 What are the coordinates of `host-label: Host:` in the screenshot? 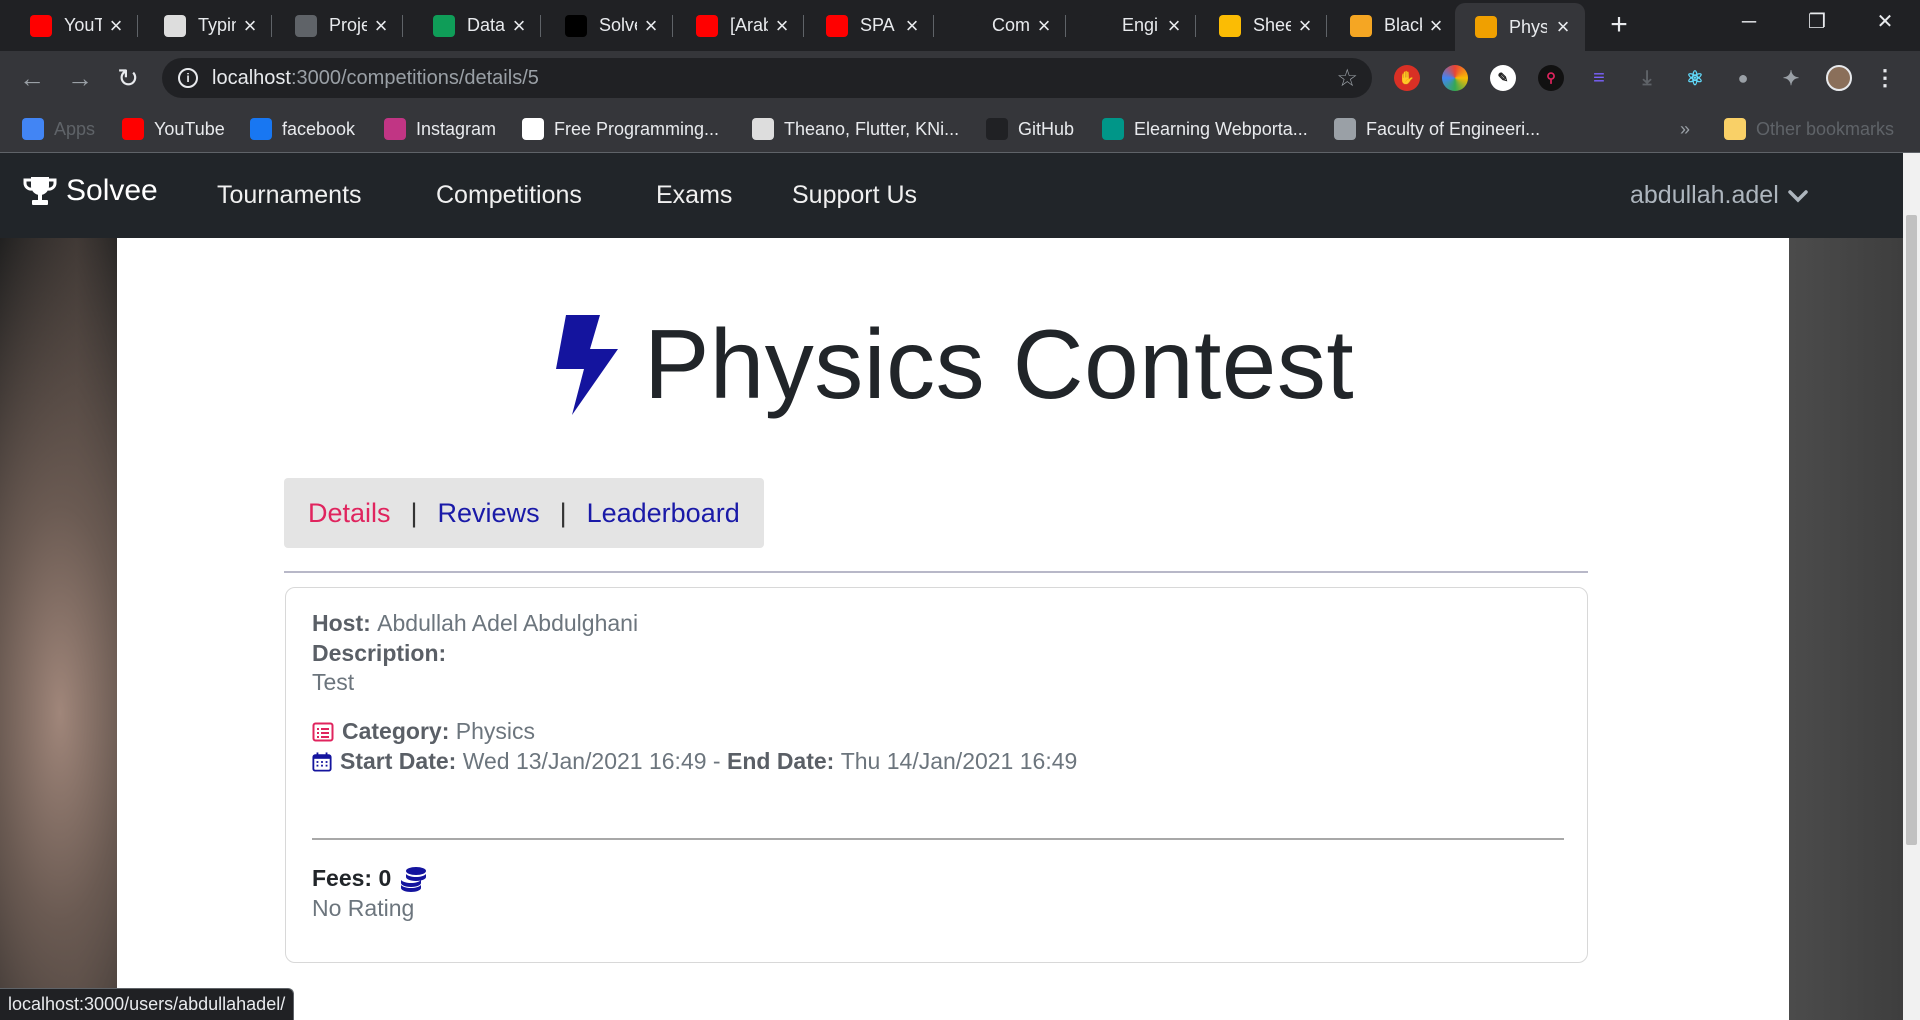 It's located at (341, 623).